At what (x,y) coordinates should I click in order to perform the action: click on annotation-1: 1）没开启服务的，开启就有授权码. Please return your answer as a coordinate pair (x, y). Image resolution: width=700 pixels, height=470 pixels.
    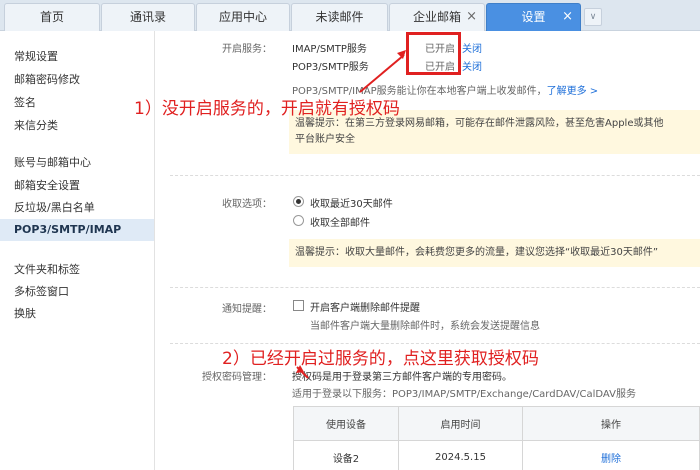
    Looking at the image, I should click on (267, 109).